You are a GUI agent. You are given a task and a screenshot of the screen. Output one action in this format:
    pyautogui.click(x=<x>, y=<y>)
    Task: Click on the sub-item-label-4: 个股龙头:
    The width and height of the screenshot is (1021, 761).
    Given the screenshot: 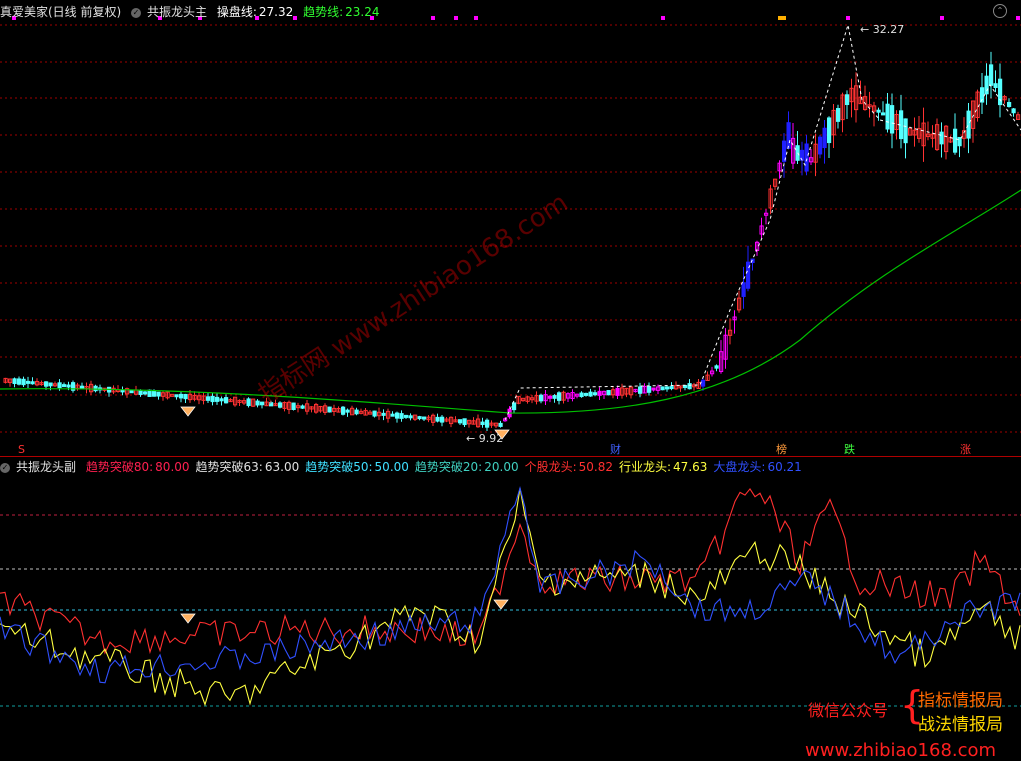 What is the action you would take?
    pyautogui.click(x=550, y=467)
    